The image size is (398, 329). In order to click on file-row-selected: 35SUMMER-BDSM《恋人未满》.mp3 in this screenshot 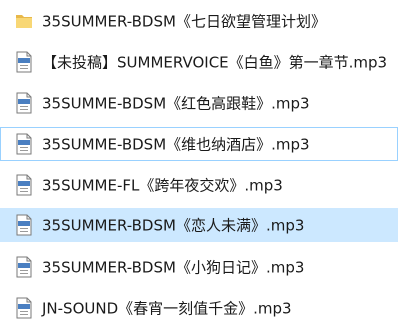, I will do `click(199, 225)`.